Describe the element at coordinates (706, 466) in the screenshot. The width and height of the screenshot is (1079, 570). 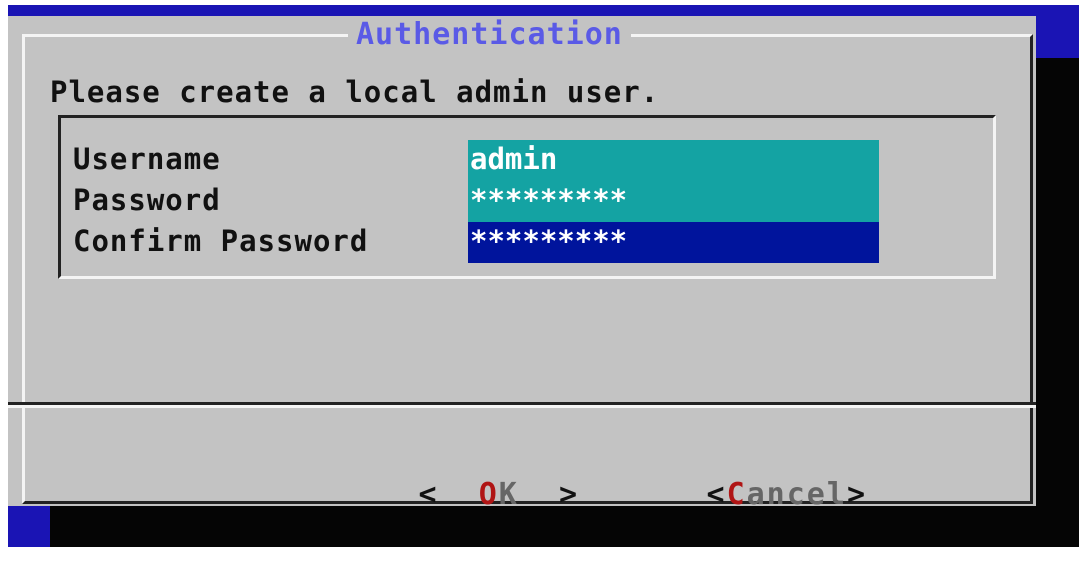
I see `cancel-button: <Cancel>` at that location.